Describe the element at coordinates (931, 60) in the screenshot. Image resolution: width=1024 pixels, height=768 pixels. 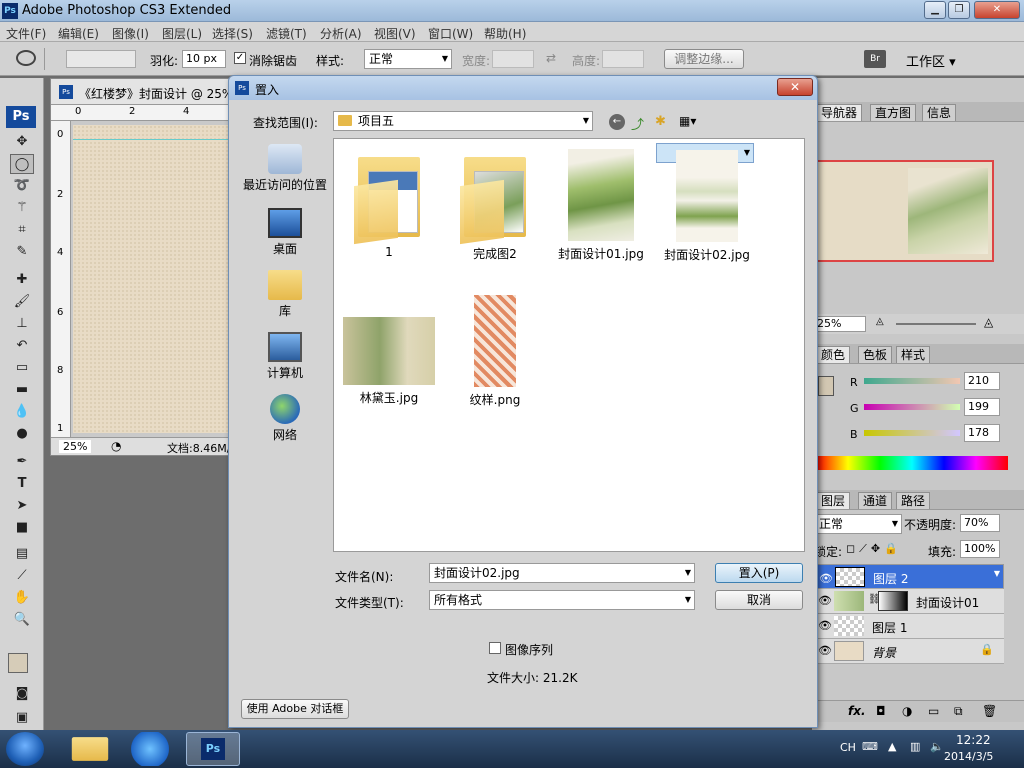
I see `workspace-button: 工作区 ▾` at that location.